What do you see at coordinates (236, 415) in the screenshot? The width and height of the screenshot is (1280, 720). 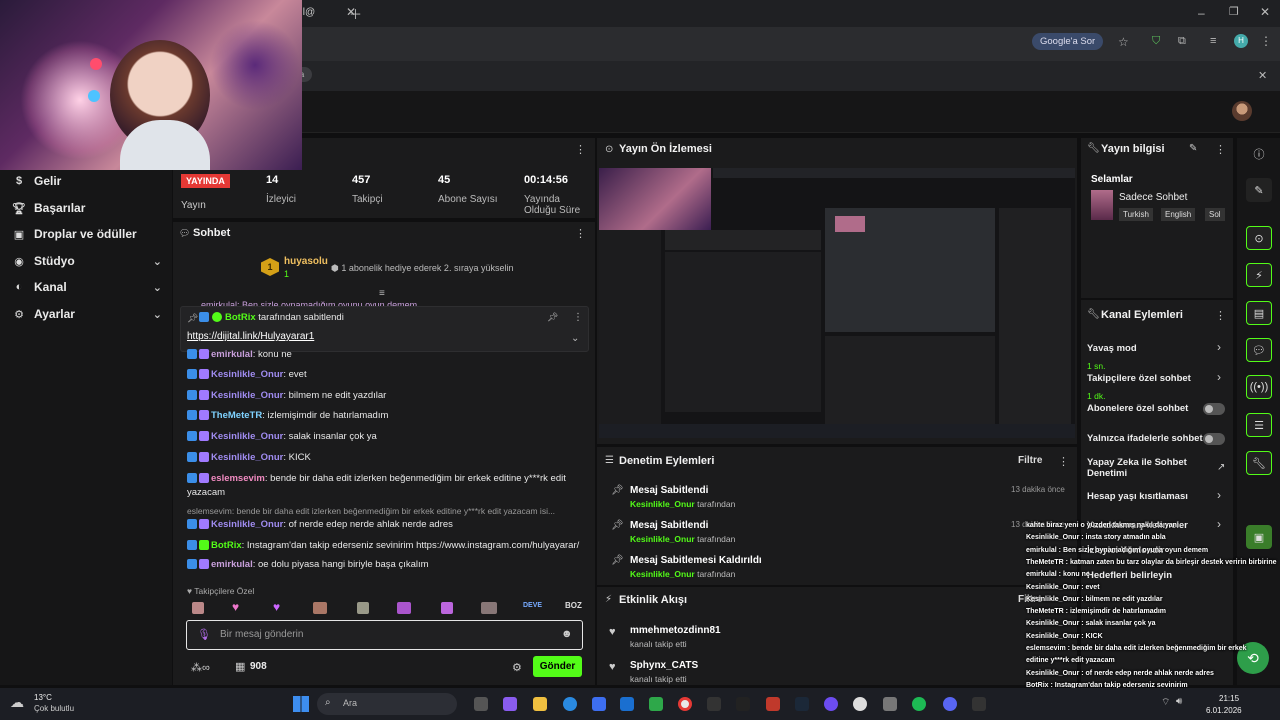 I see `chat-username: TheMeteTR` at bounding box center [236, 415].